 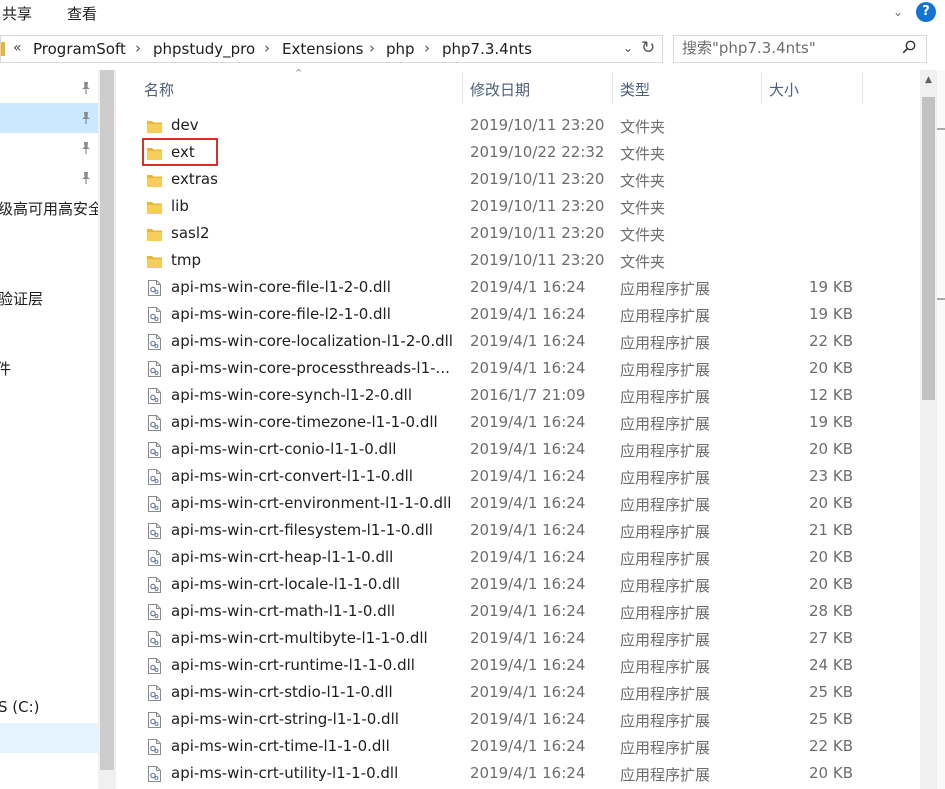 I want to click on search-icon, so click(x=909, y=47).